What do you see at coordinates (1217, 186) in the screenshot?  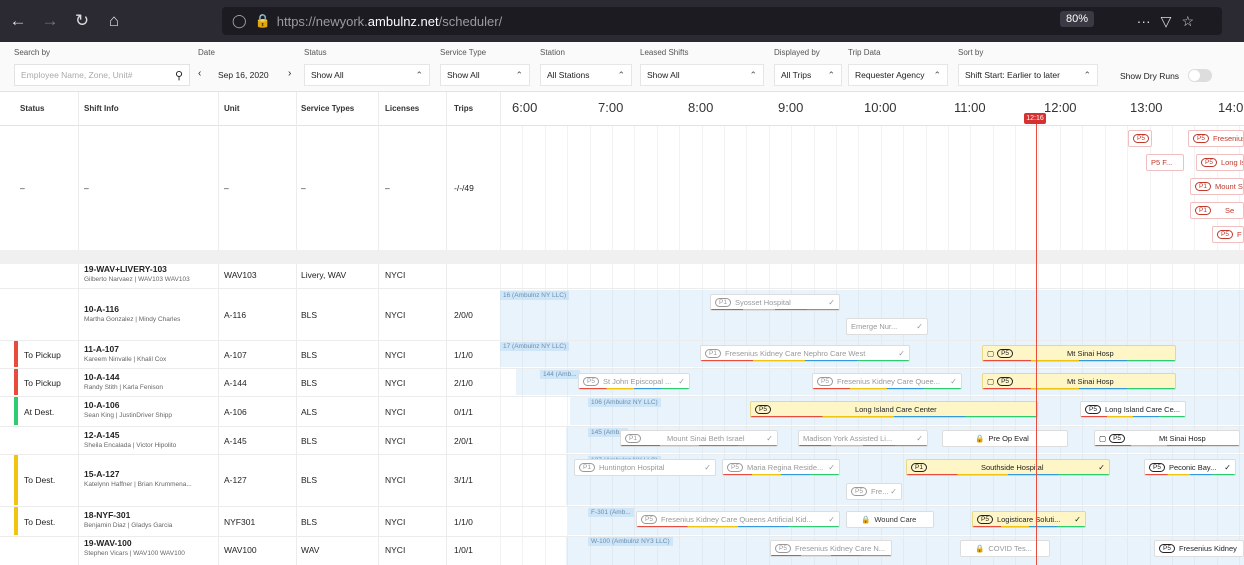 I see `unassigned-trip: P1 Mount S` at bounding box center [1217, 186].